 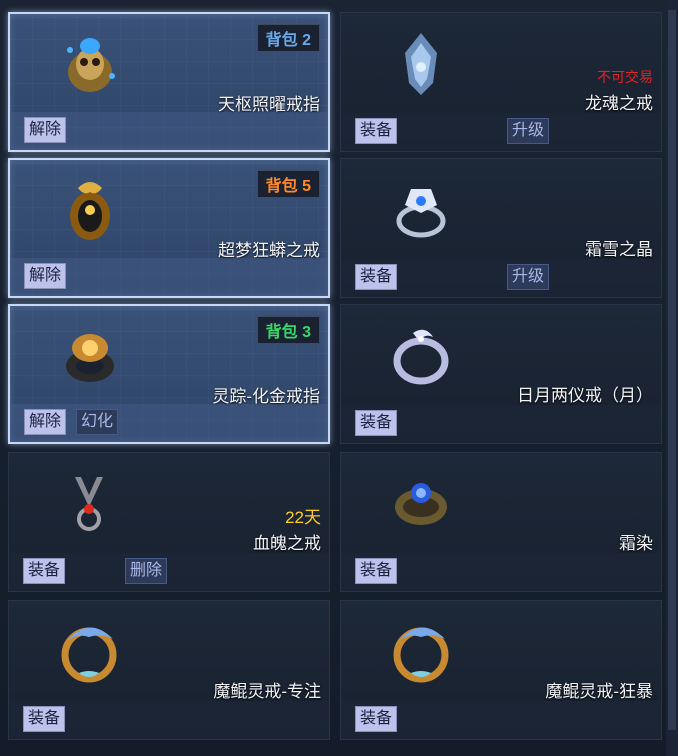 What do you see at coordinates (421, 503) in the screenshot?
I see `frost-ring-icon` at bounding box center [421, 503].